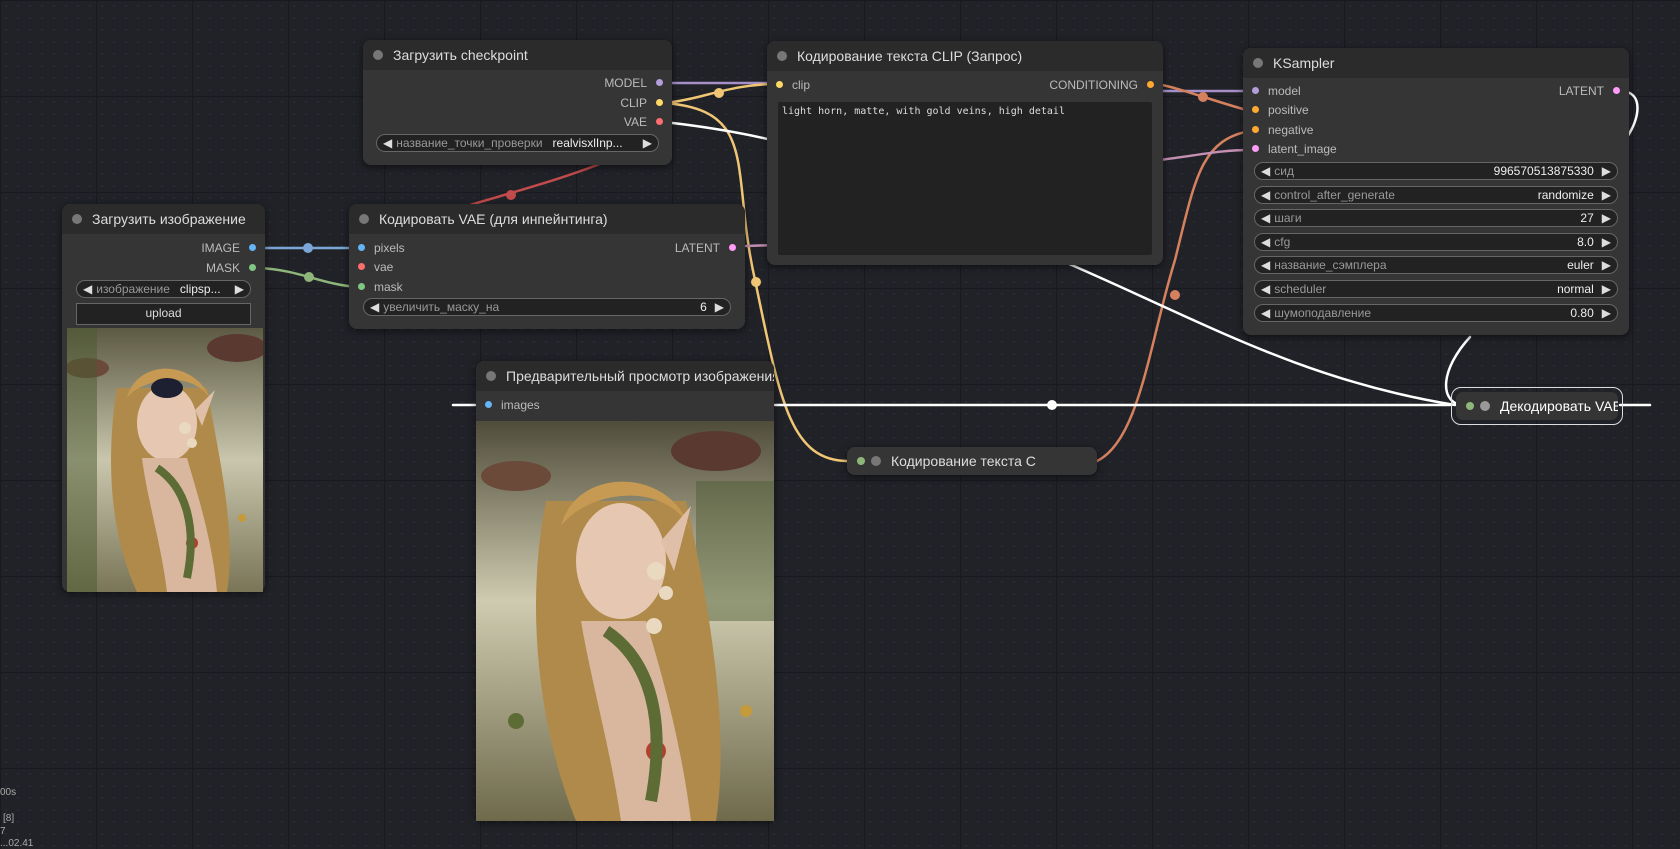 This screenshot has width=1680, height=849. Describe the element at coordinates (1282, 130) in the screenshot. I see `input-slot-negative: negative` at that location.